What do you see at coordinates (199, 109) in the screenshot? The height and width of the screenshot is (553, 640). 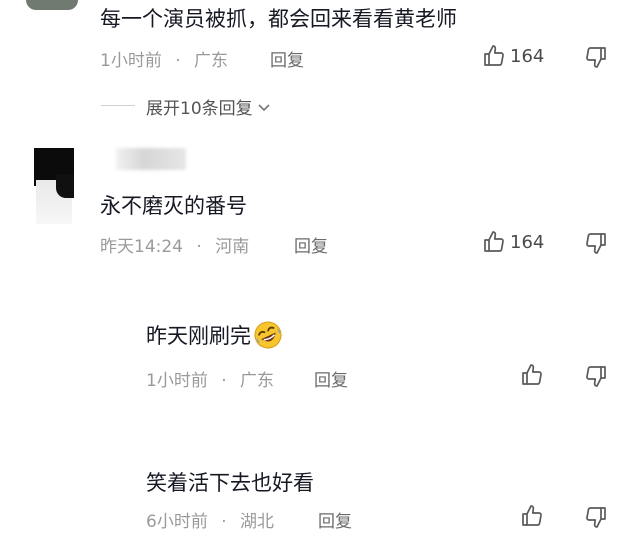 I see `expand-replies-label: 展开10条回复` at bounding box center [199, 109].